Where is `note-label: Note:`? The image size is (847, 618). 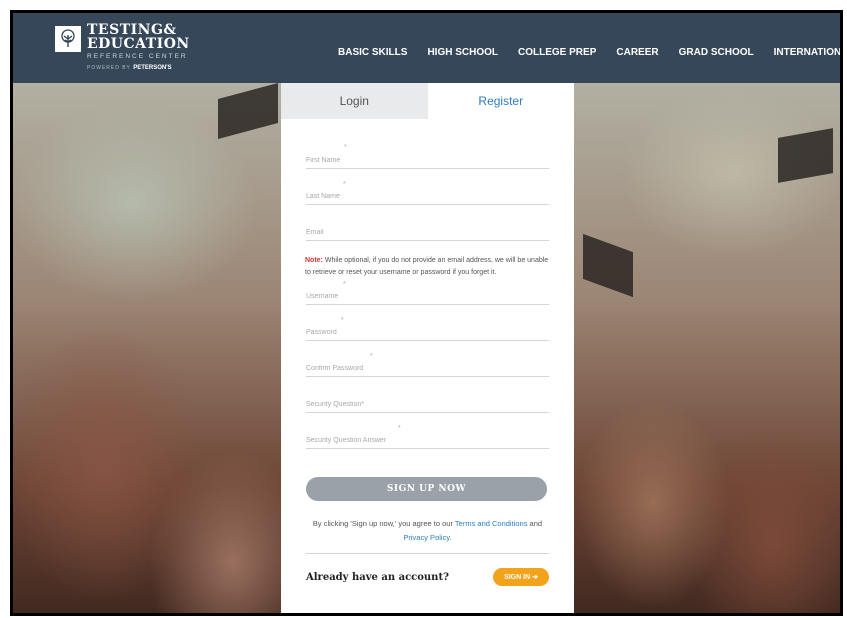
note-label: Note: is located at coordinates (314, 260).